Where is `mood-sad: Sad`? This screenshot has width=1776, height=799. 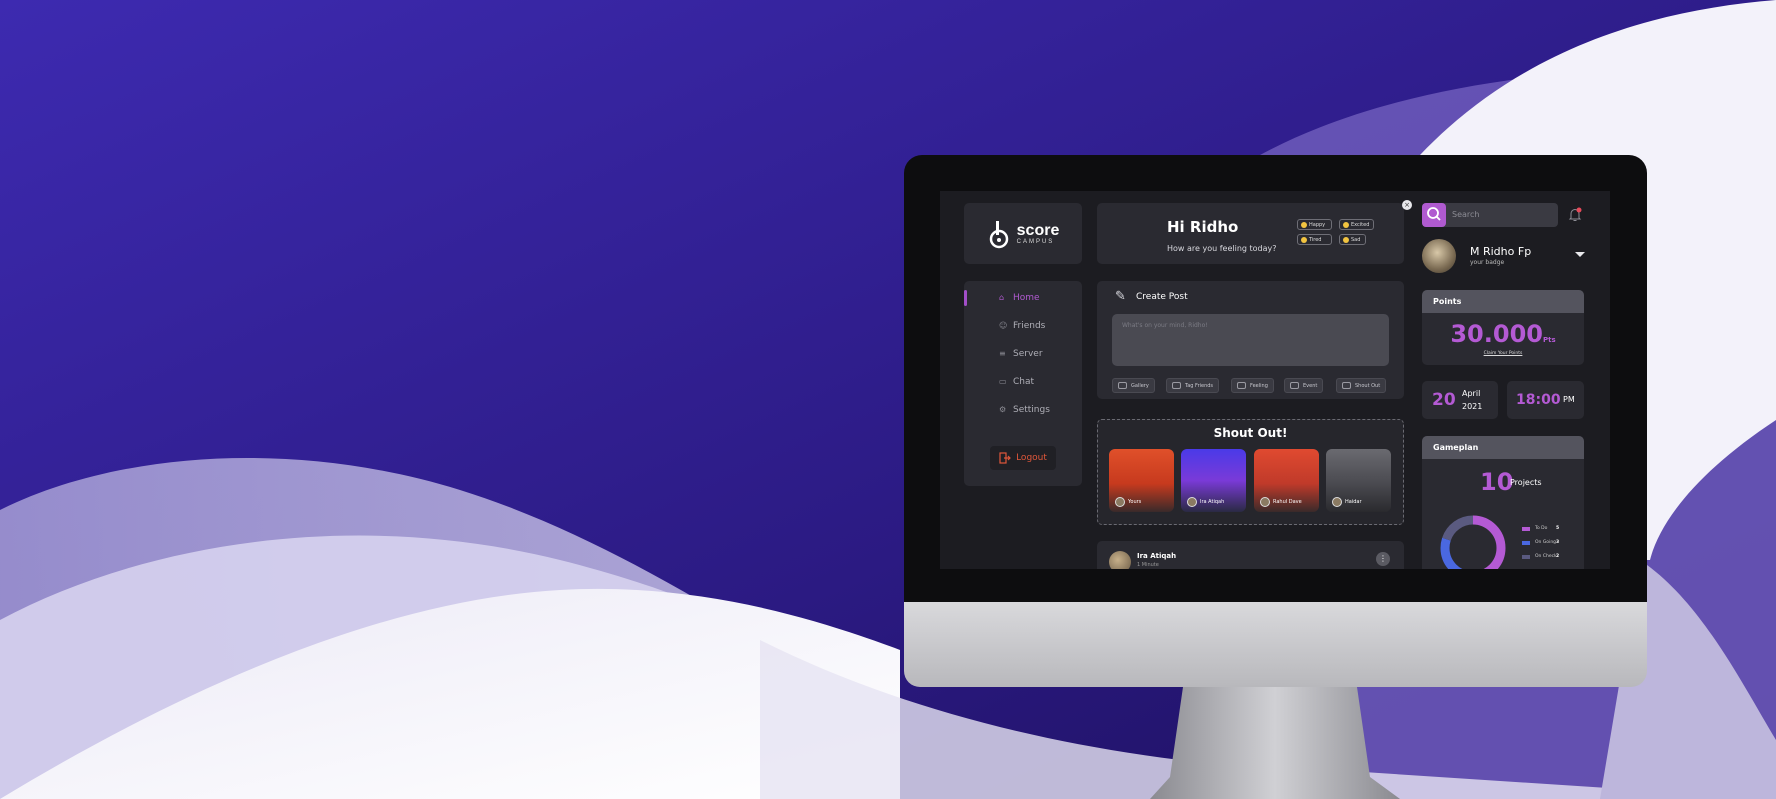 mood-sad: Sad is located at coordinates (1352, 239).